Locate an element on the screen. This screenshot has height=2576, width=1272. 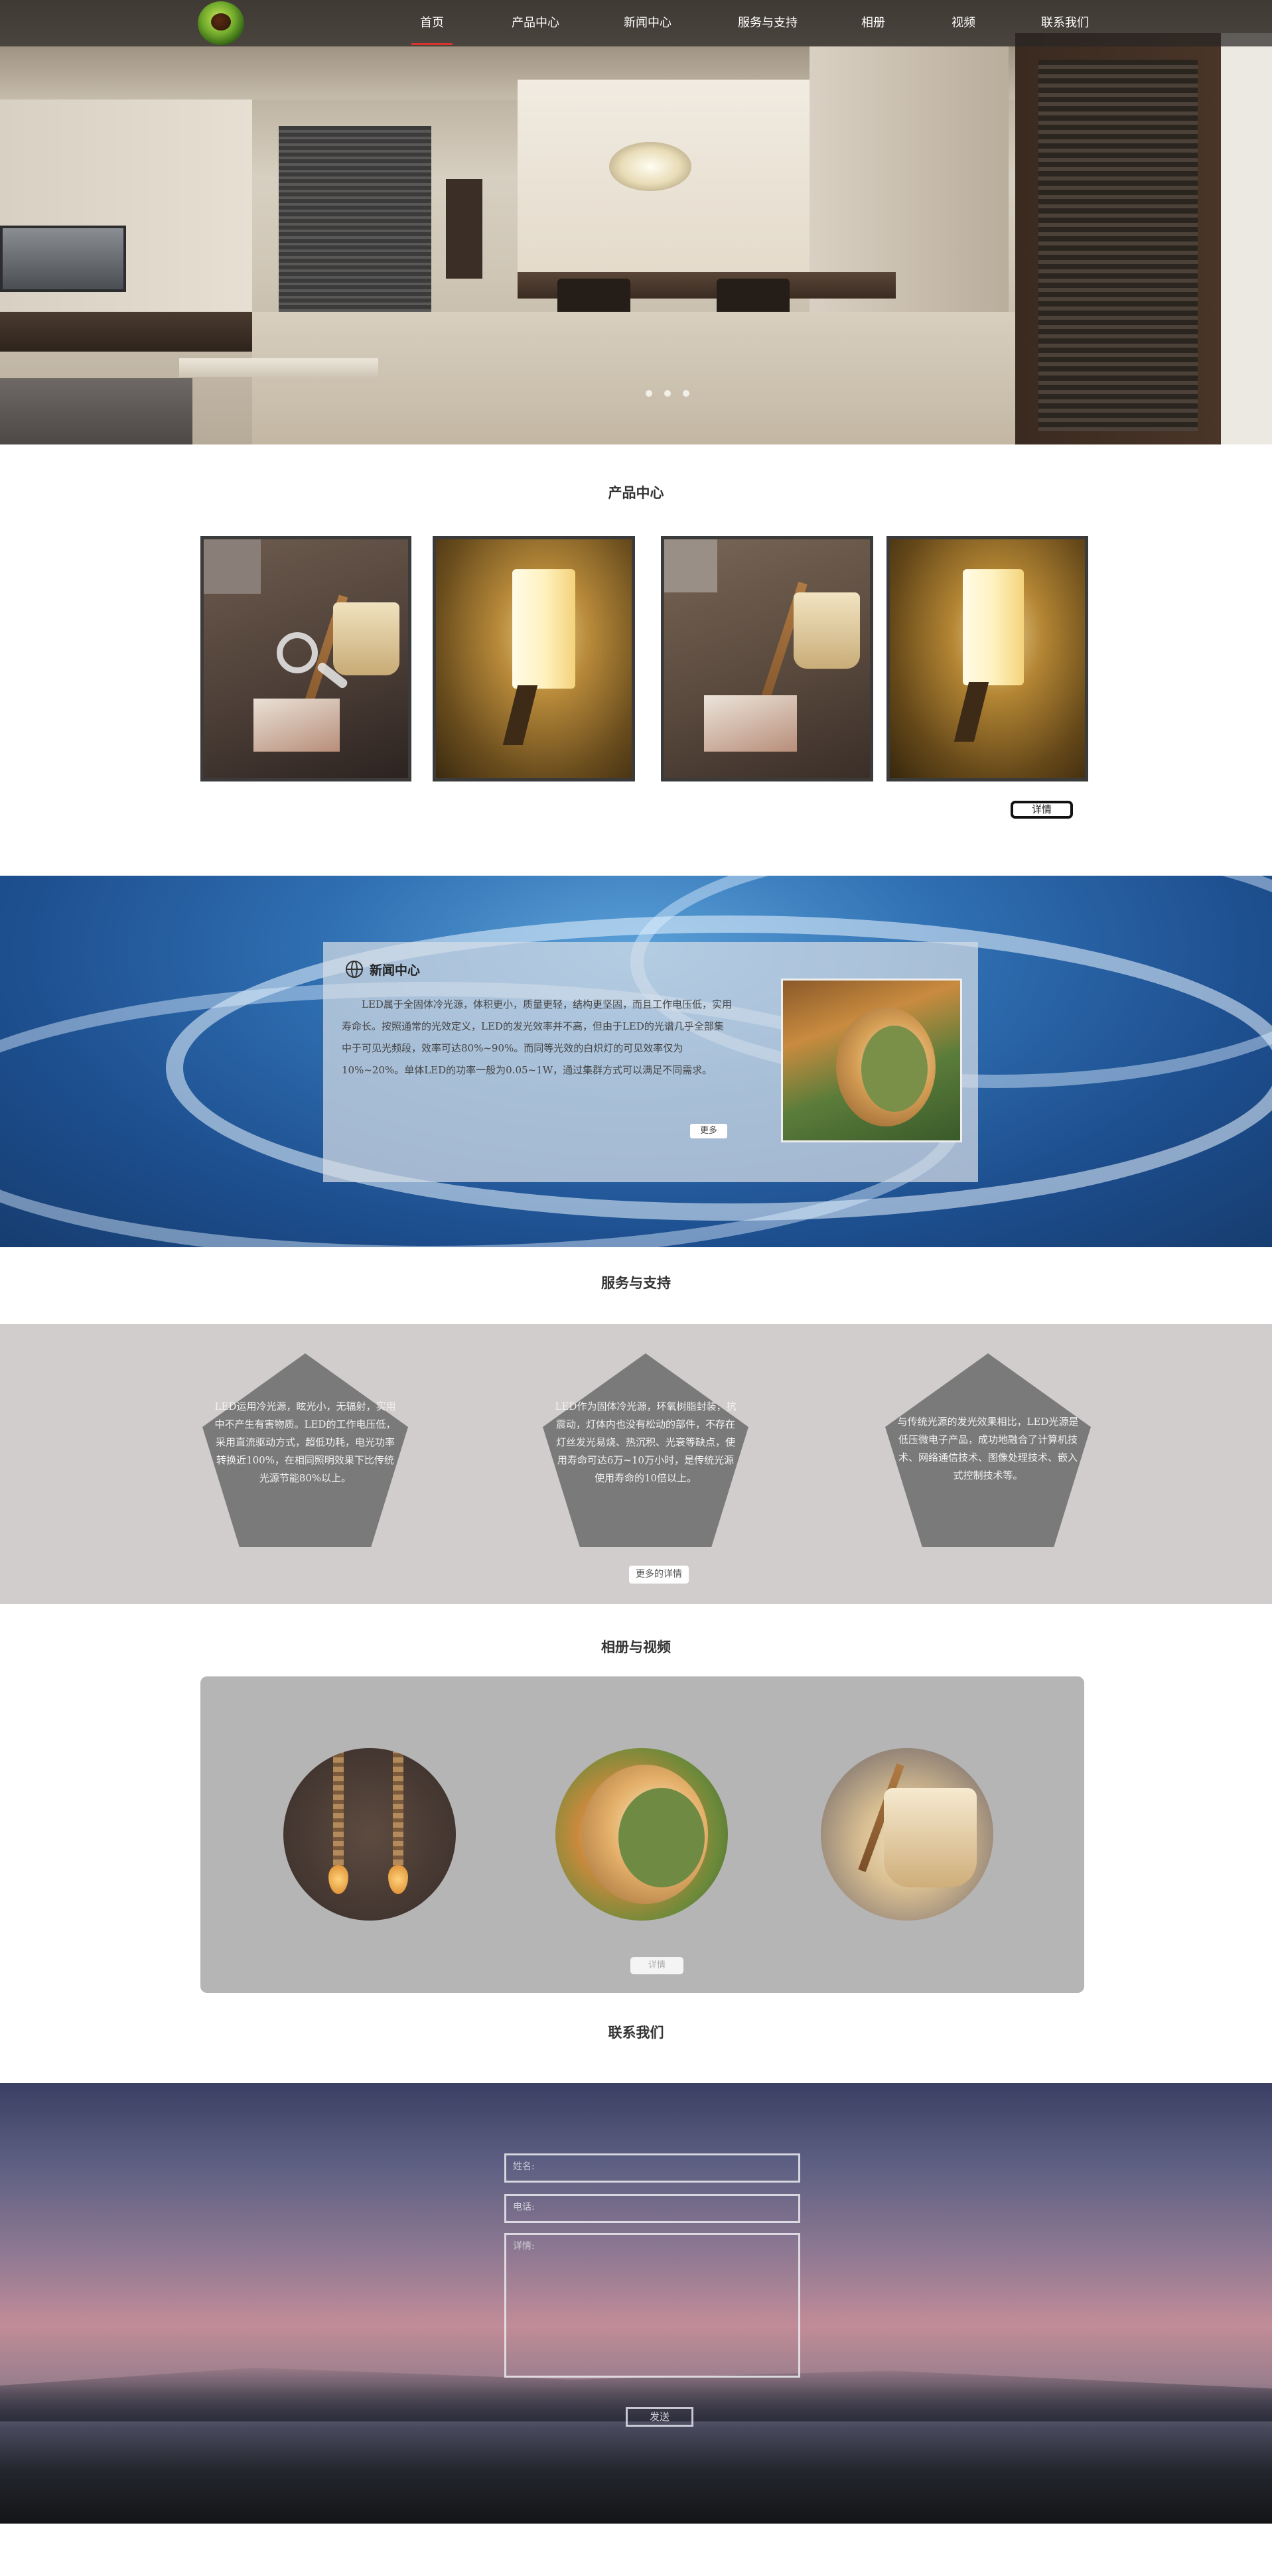
nav-item-album: 相册 is located at coordinates (873, 23).